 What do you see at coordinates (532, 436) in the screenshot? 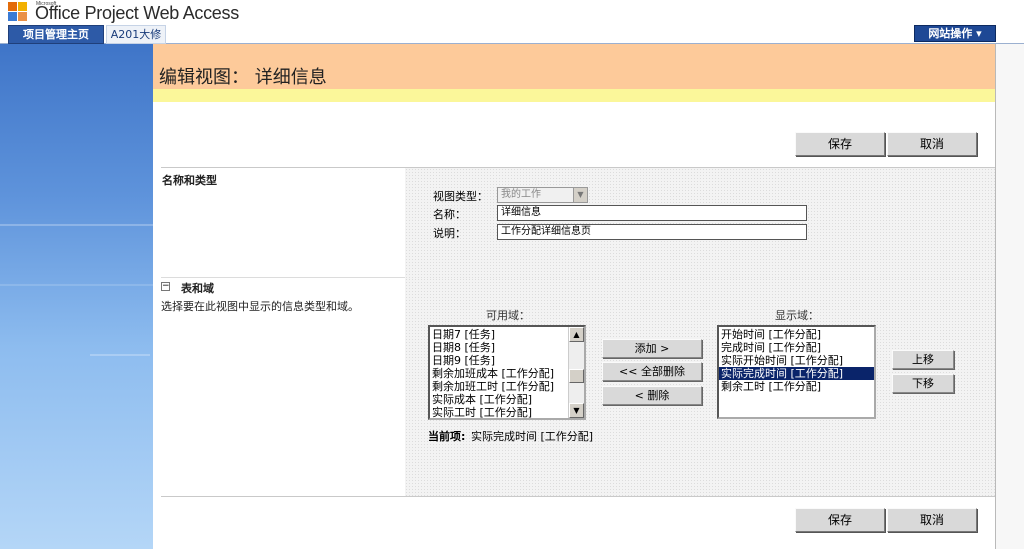
I see `current-item-value: 实际完成时间 [工作分配]` at bounding box center [532, 436].